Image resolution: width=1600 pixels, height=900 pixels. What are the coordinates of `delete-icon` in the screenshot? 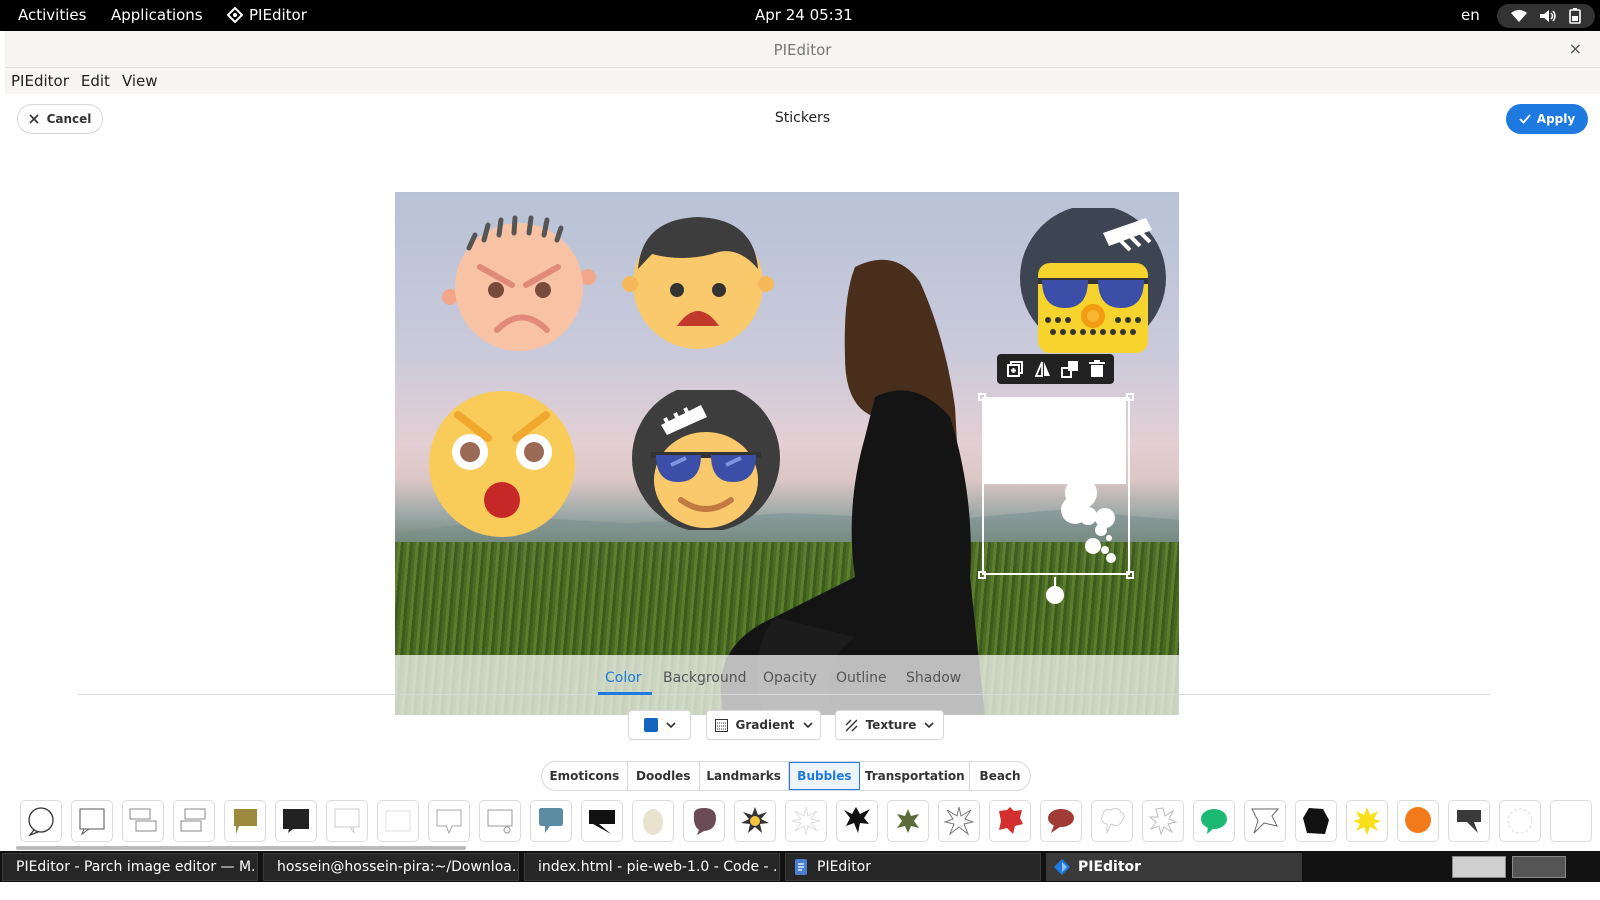 It's located at (1097, 369).